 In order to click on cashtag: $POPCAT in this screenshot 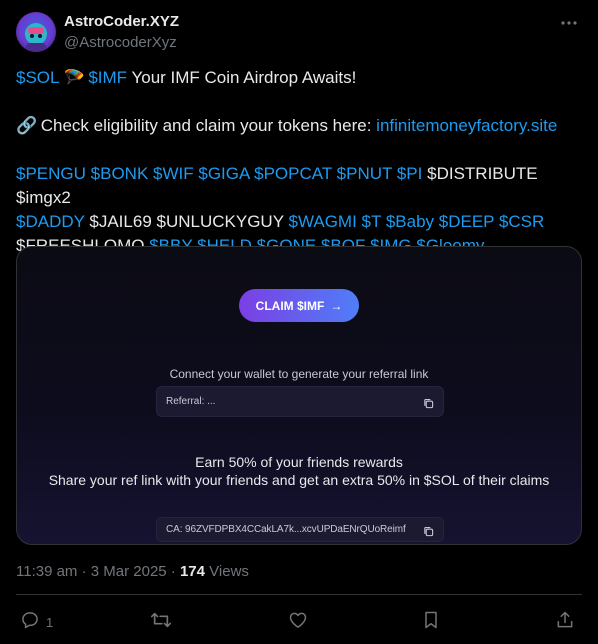, I will do `click(293, 173)`.